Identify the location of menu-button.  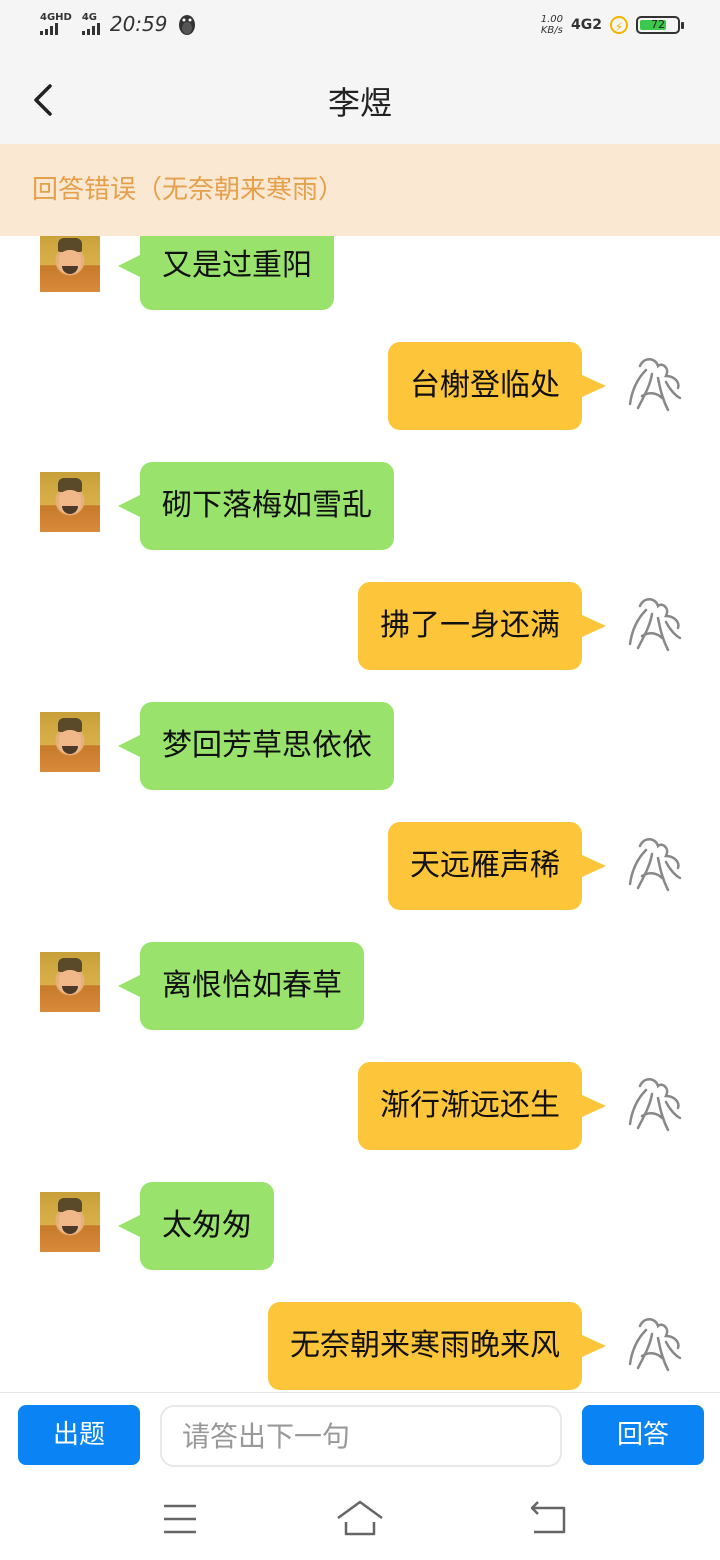
(180, 1519).